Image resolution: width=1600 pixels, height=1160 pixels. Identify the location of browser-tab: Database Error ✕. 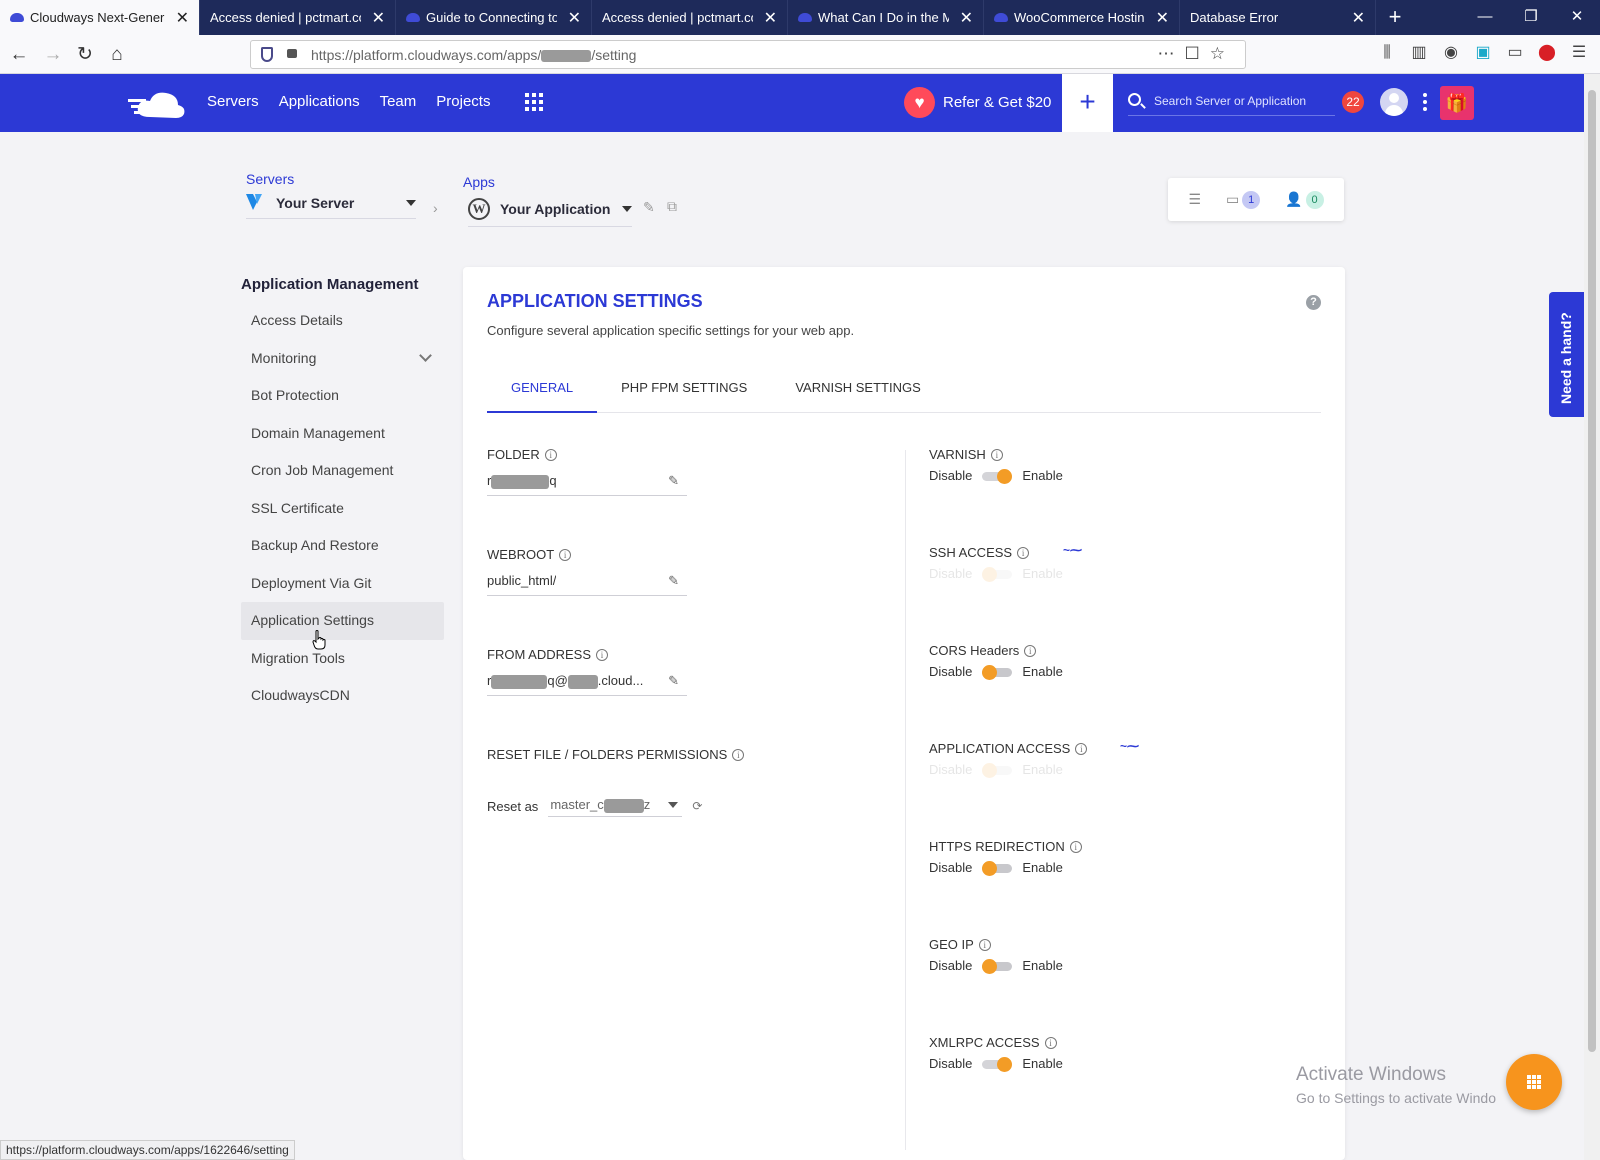
(1278, 17).